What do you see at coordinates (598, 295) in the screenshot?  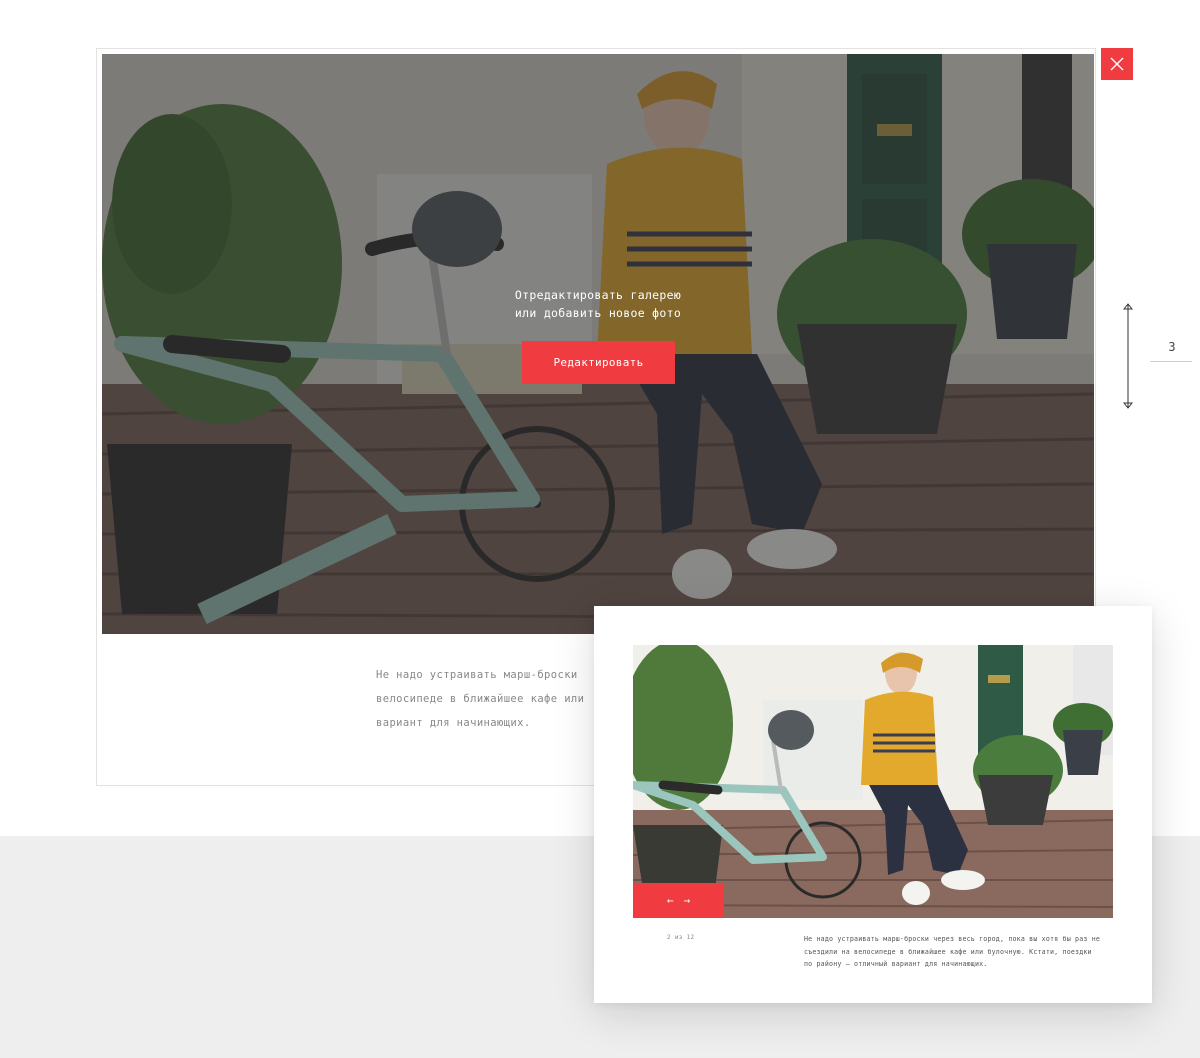 I see `edit-gallery-hint-line1: Отредактировать галерею` at bounding box center [598, 295].